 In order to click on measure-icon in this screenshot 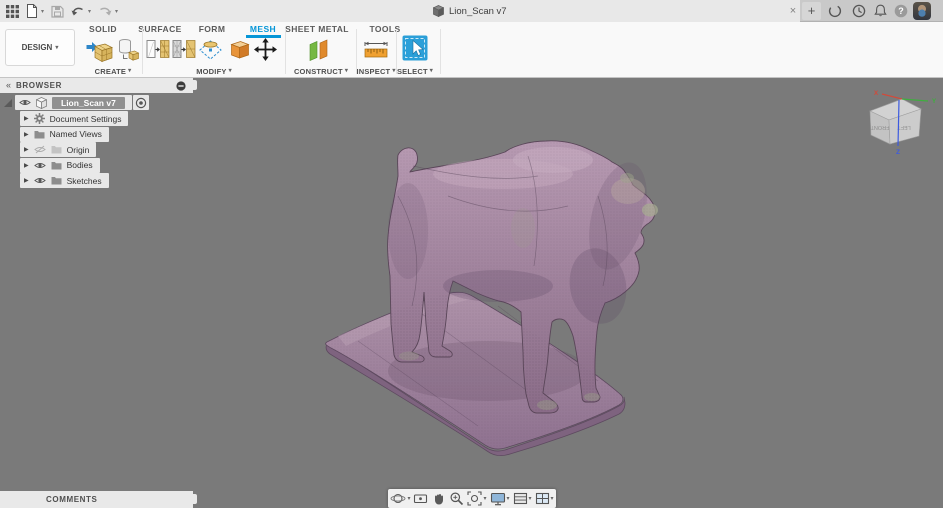, I will do `click(376, 50)`.